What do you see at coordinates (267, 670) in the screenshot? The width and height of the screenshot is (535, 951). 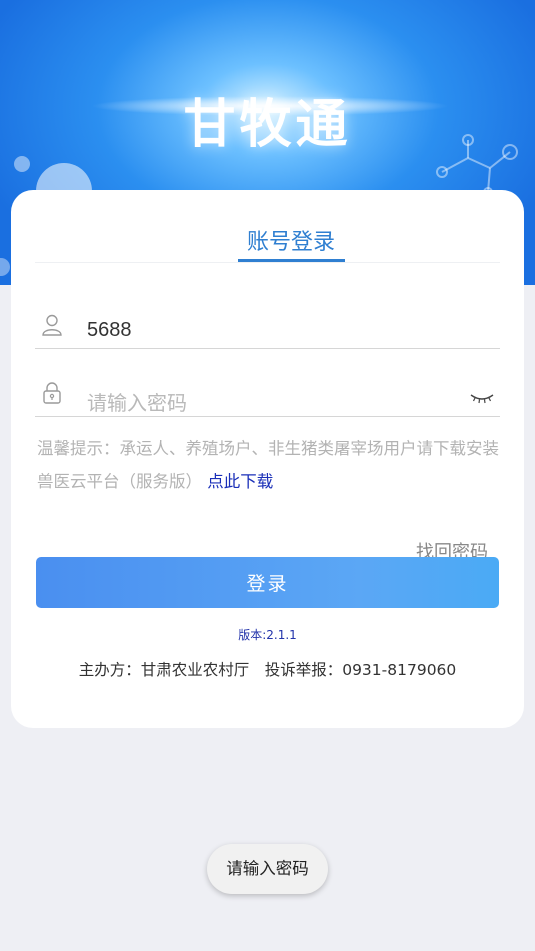 I see `footer-info: 主办方：甘肃农业农村厅 投诉举报：0931-8179060` at bounding box center [267, 670].